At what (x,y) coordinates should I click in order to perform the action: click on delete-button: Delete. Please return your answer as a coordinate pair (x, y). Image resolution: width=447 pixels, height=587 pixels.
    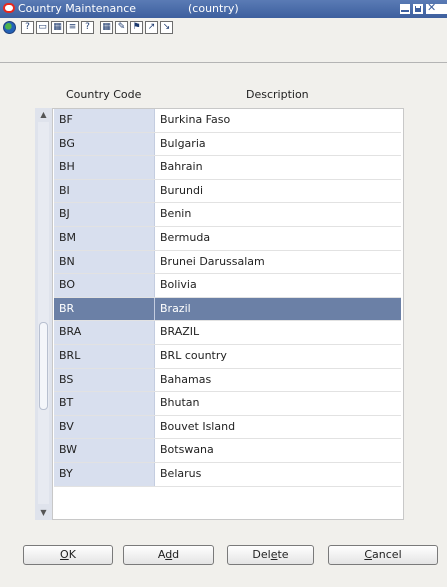
    Looking at the image, I should click on (270, 555).